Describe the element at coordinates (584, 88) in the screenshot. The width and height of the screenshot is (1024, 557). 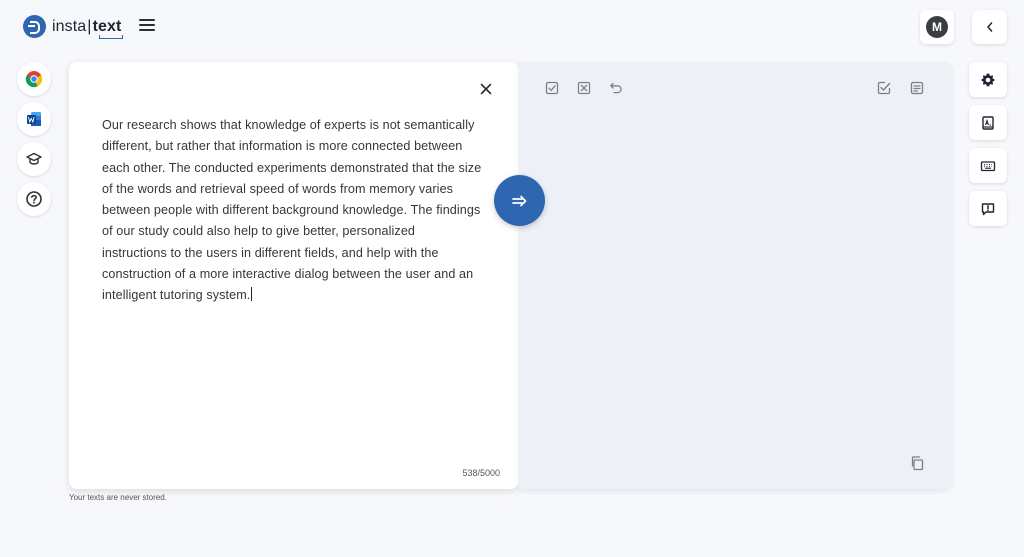
I see `reject-all-icon` at that location.